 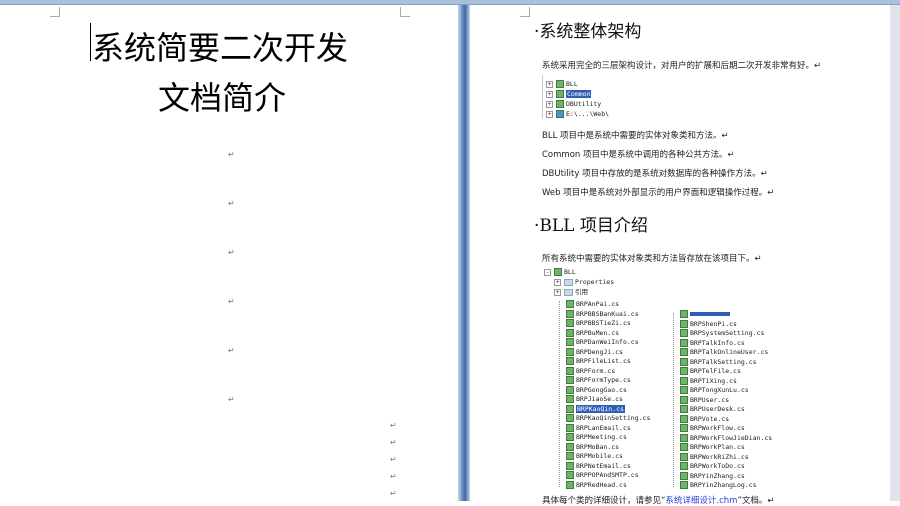 I want to click on chm-doc-link: 系统详细设计.chm, so click(x=701, y=501).